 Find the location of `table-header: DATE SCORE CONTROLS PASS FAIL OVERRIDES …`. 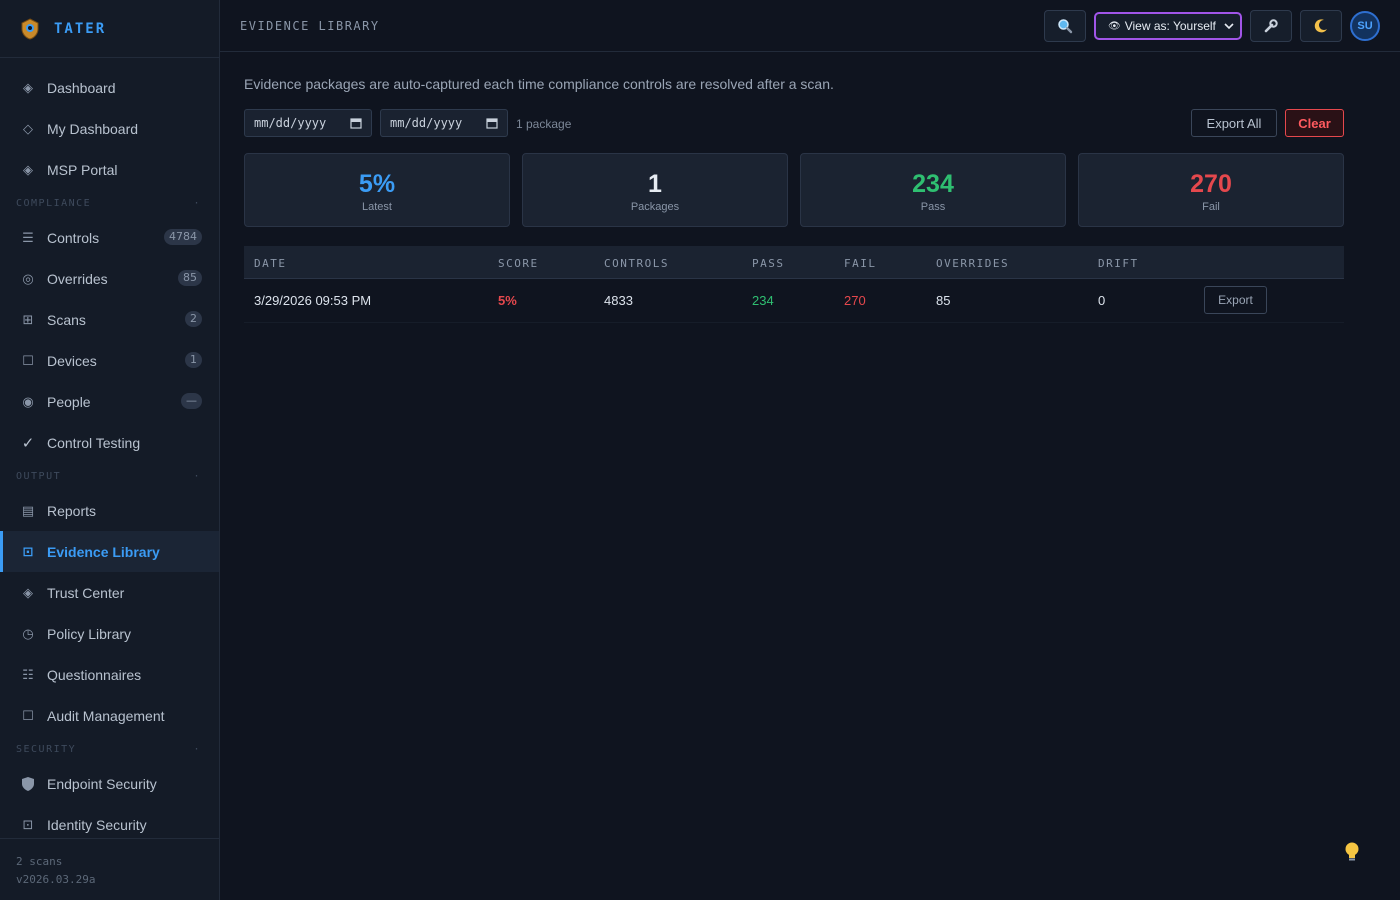

table-header: DATE SCORE CONTROLS PASS FAIL OVERRIDES … is located at coordinates (794, 262).